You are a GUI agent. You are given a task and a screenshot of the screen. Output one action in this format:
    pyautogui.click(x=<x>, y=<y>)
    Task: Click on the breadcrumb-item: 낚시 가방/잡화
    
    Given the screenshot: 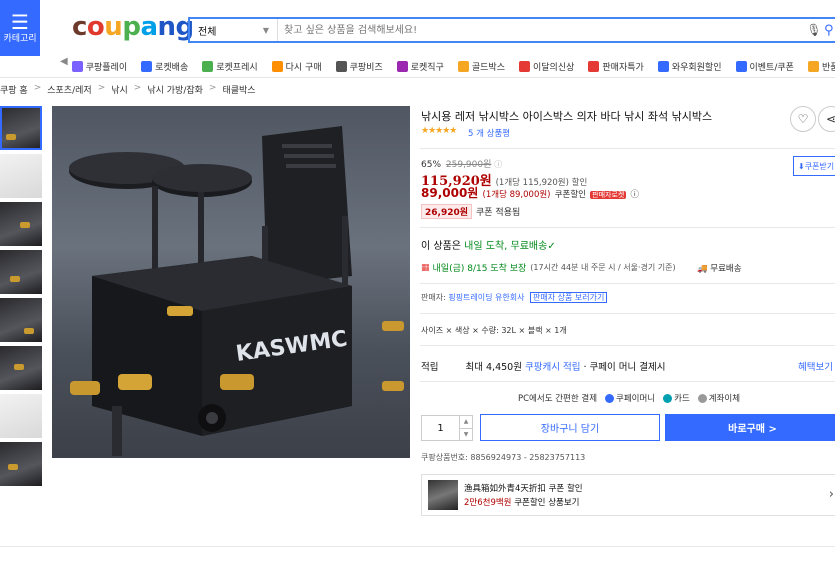 What is the action you would take?
    pyautogui.click(x=175, y=89)
    